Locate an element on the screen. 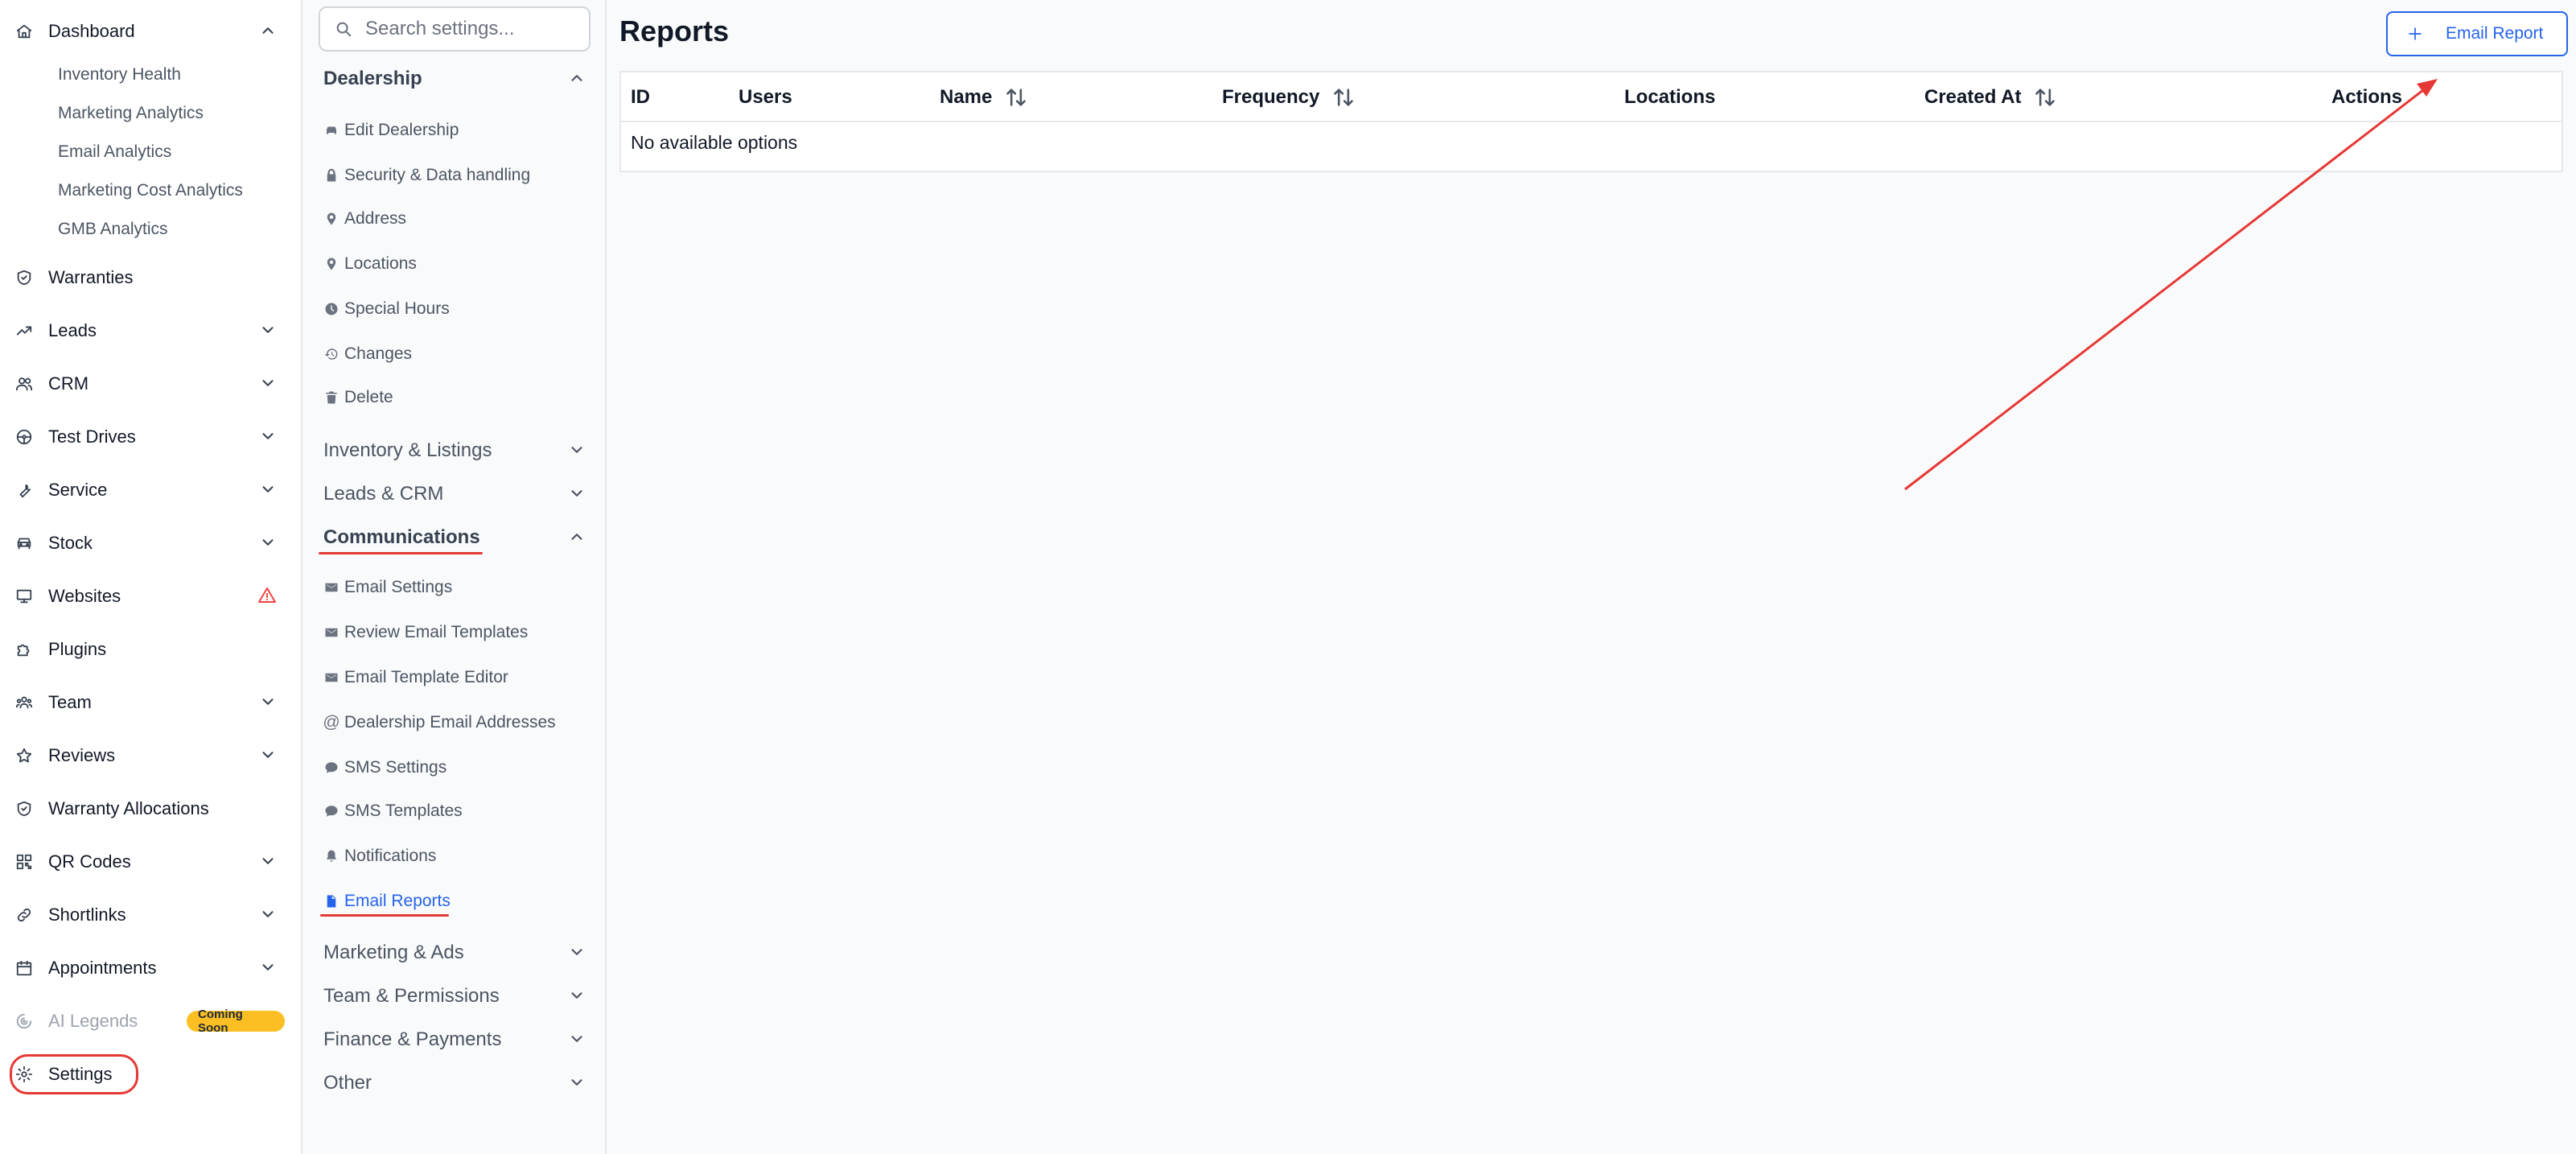 The image size is (2576, 1154). nav-warranties: Warranties is located at coordinates (149, 278).